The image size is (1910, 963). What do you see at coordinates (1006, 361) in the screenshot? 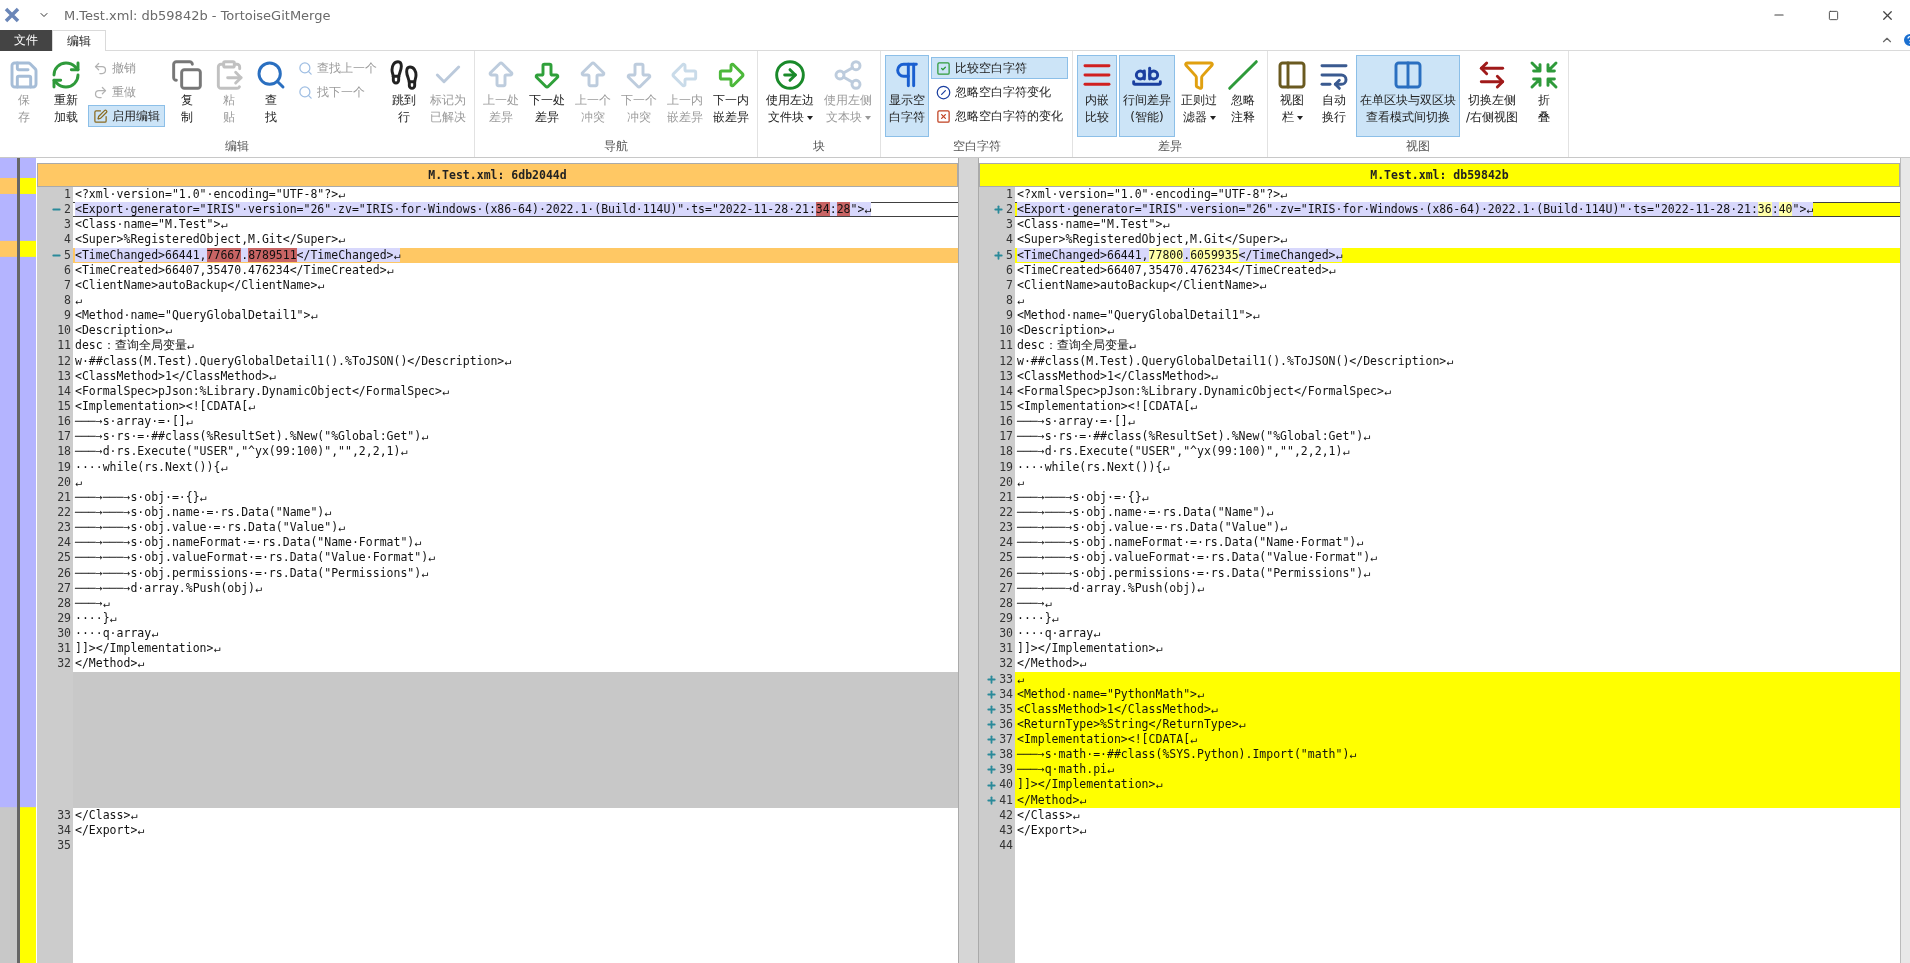
I see `line-number: 12` at bounding box center [1006, 361].